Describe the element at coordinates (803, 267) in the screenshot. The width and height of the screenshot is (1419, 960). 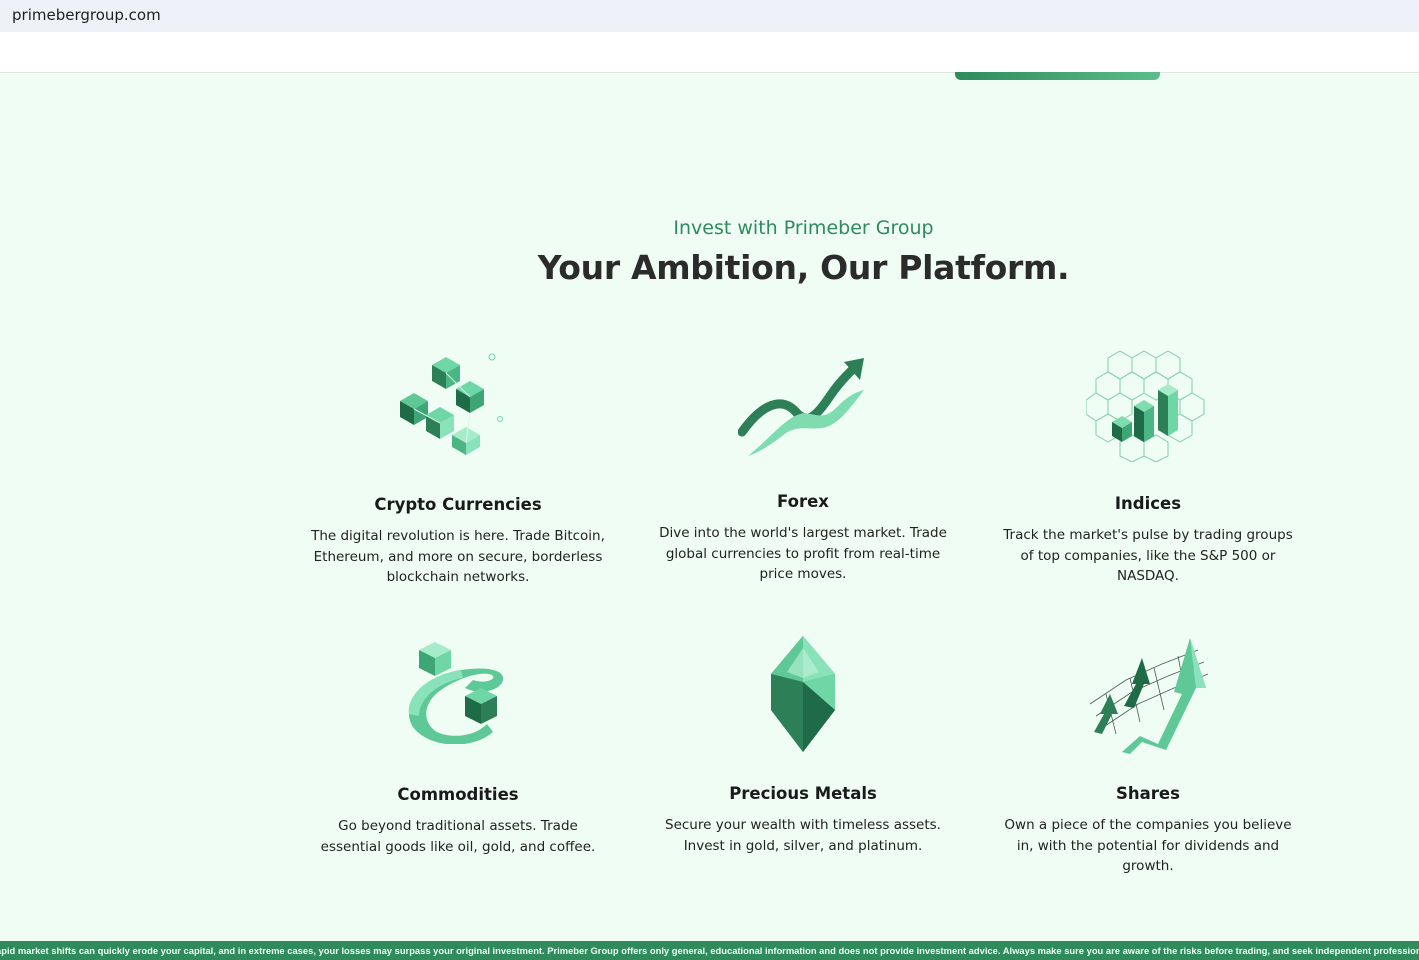
I see `section-headline: Your Ambition, Our Platform.` at that location.